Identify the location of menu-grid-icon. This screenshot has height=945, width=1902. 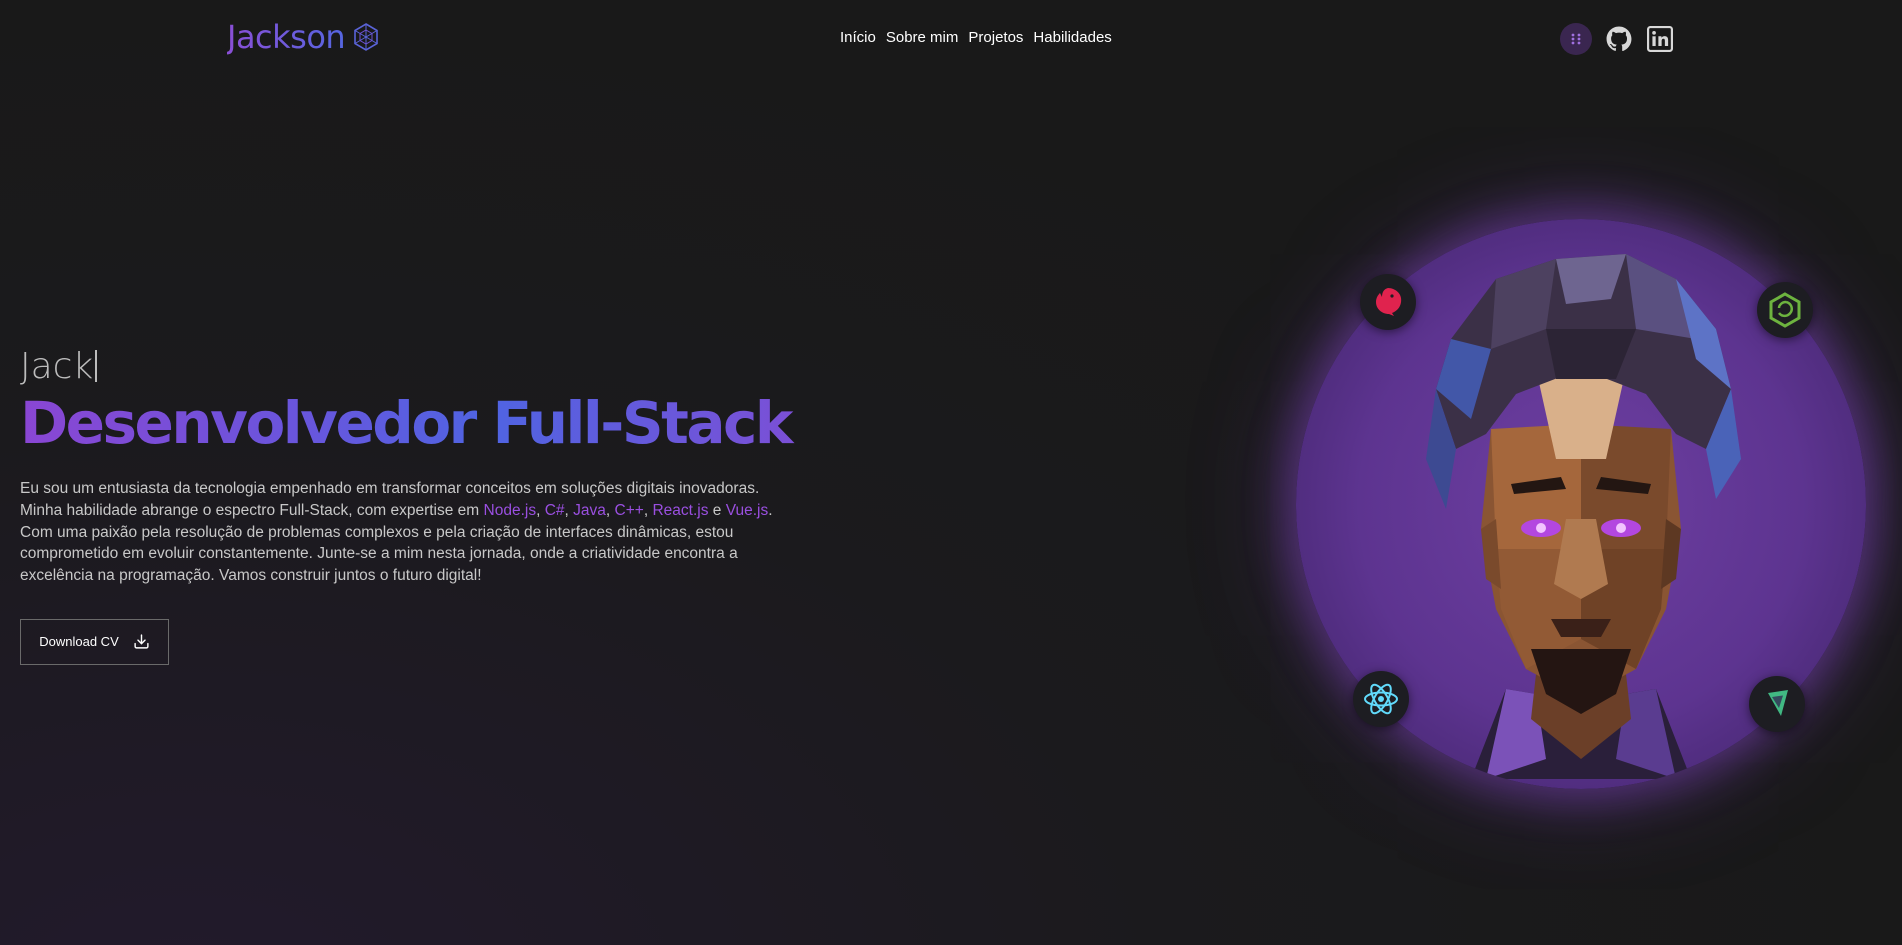
(1576, 39).